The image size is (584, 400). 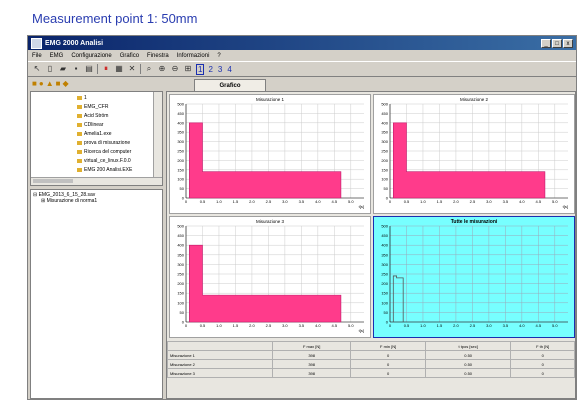 What do you see at coordinates (474, 99) in the screenshot?
I see `chart-title: Misurazione 2` at bounding box center [474, 99].